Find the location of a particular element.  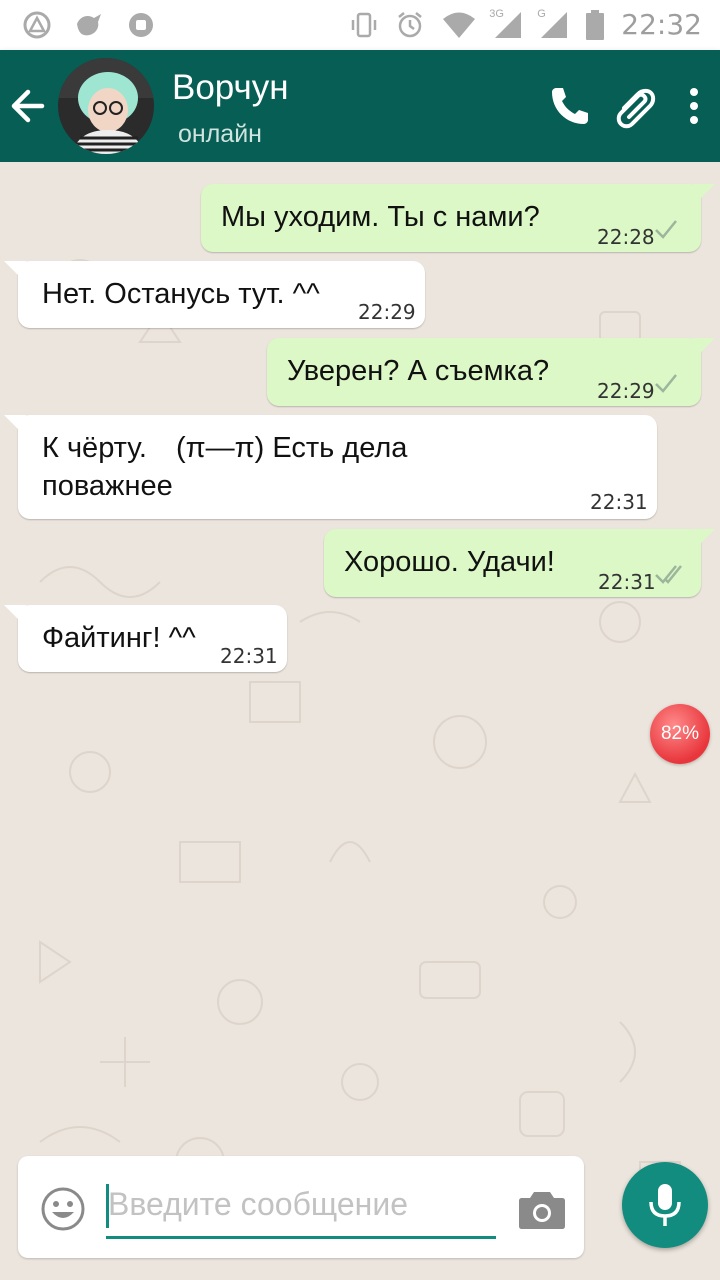

call-icon is located at coordinates (570, 106).